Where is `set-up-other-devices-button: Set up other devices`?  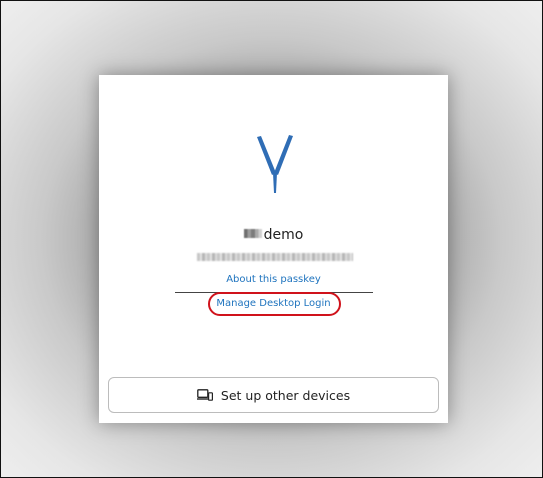 set-up-other-devices-button: Set up other devices is located at coordinates (273, 395).